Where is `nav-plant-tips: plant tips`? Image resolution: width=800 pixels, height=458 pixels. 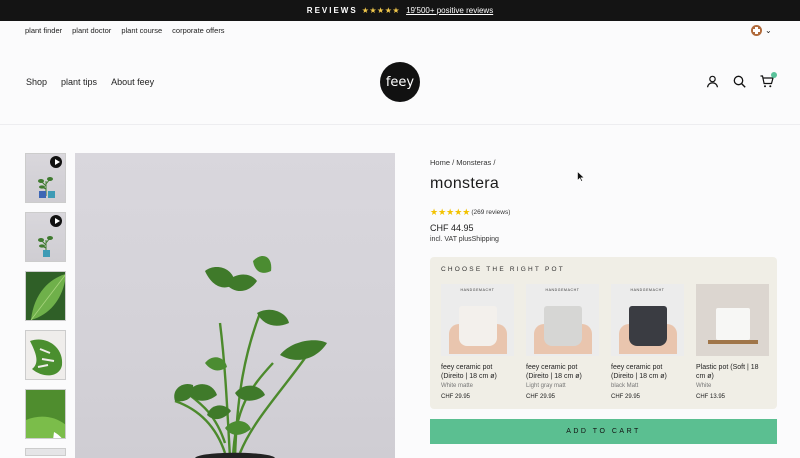 nav-plant-tips: plant tips is located at coordinates (79, 82).